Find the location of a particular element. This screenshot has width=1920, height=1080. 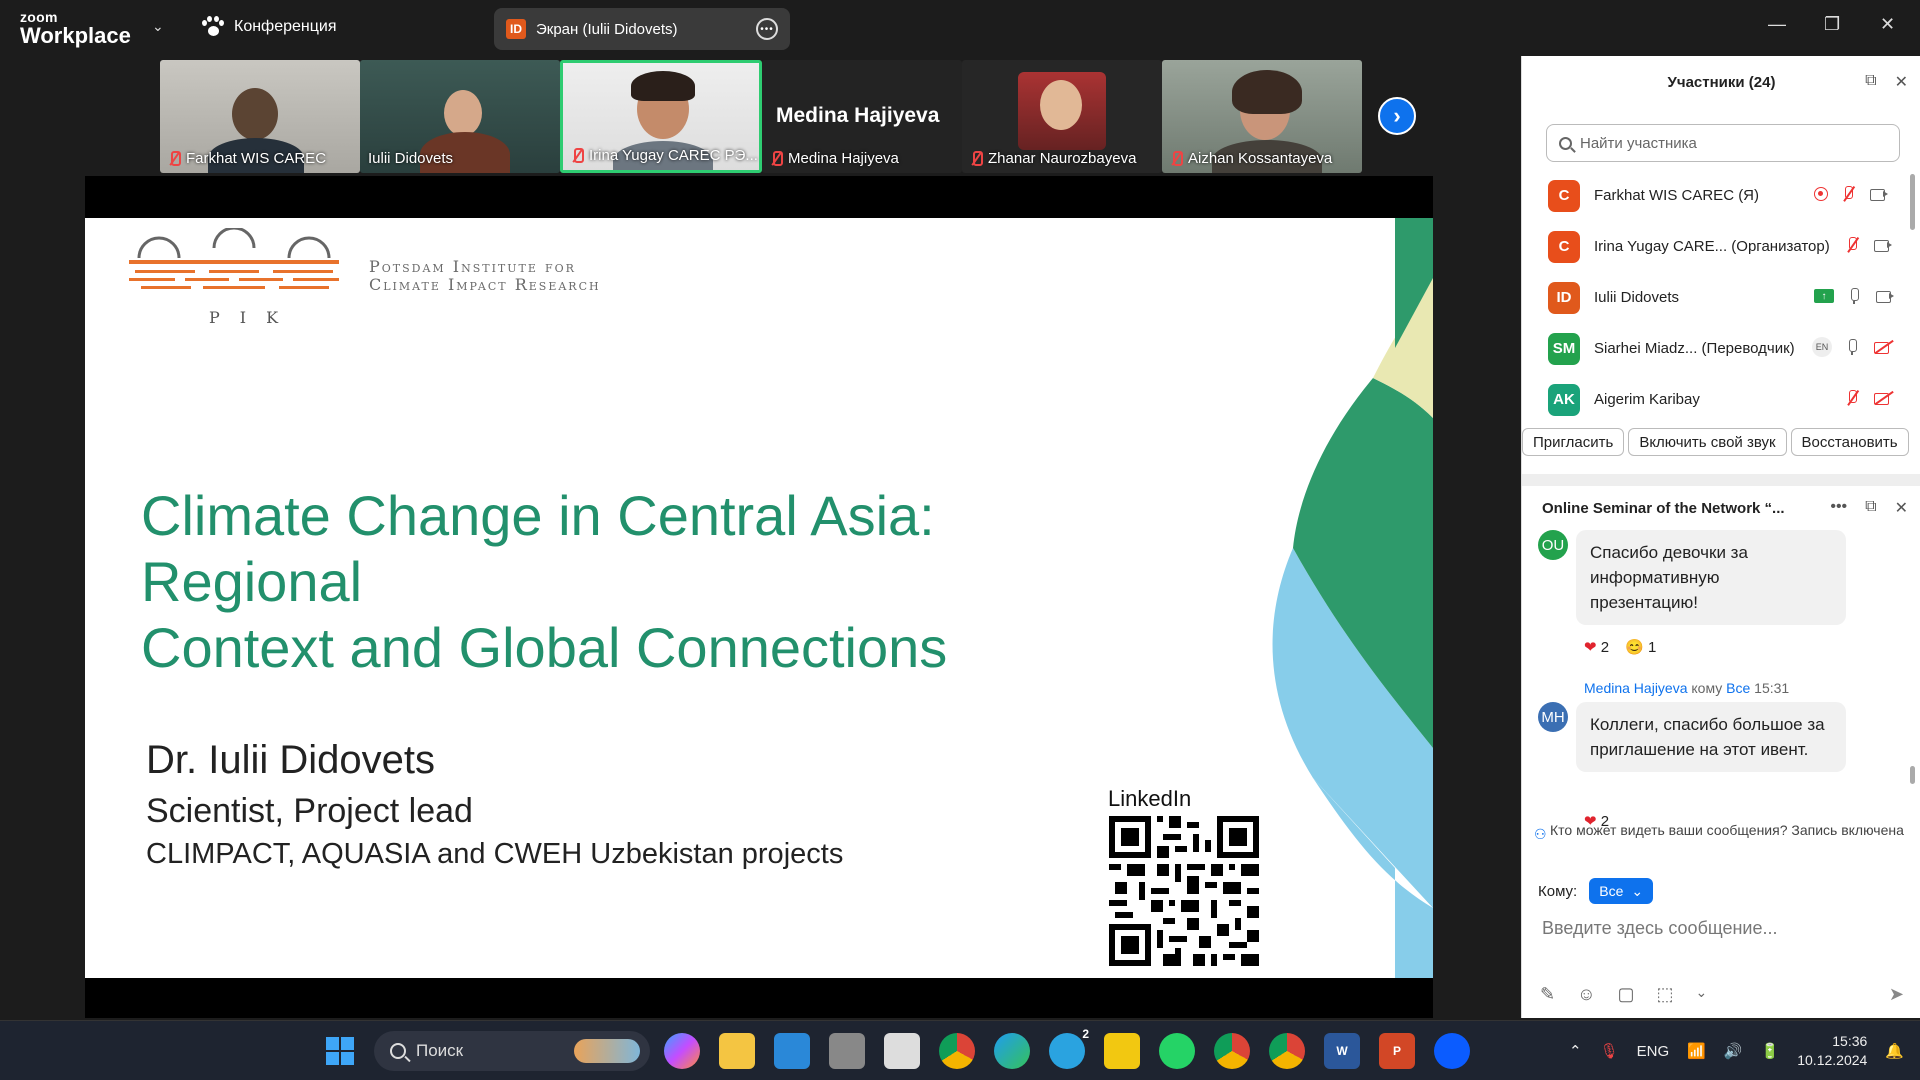

video-tile: Aizhan Kossantayeva is located at coordinates (1262, 116).